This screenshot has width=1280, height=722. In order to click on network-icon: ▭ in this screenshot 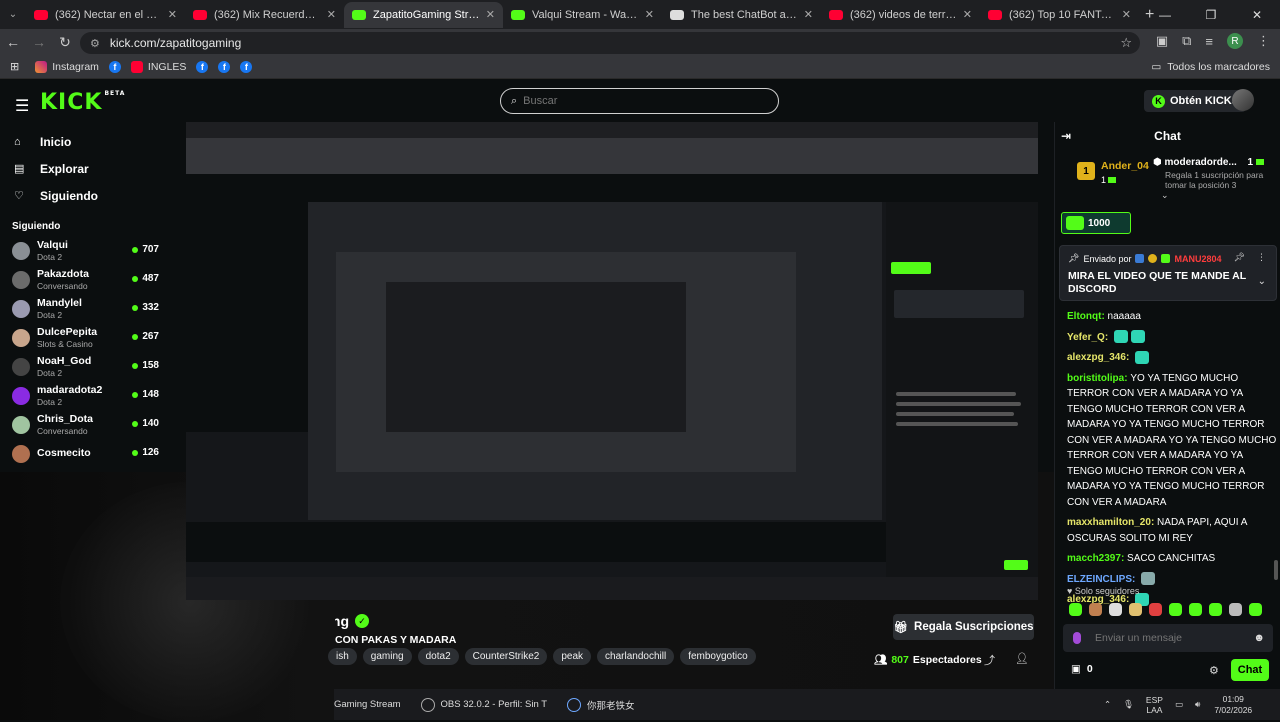, I will do `click(1179, 704)`.